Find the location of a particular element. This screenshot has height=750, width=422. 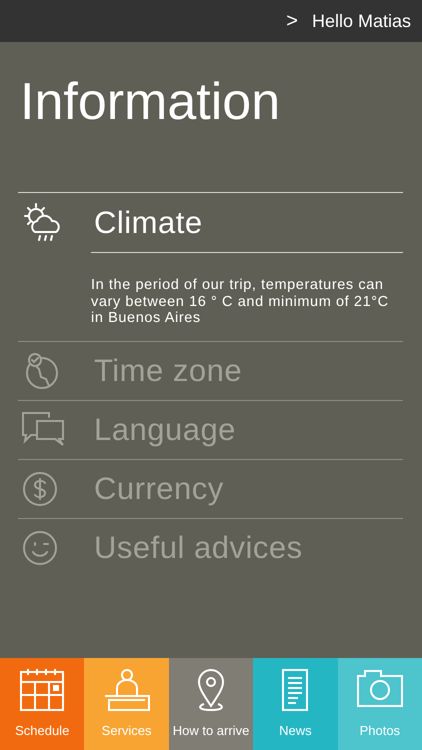

tab-button: Schedule is located at coordinates (42, 704).